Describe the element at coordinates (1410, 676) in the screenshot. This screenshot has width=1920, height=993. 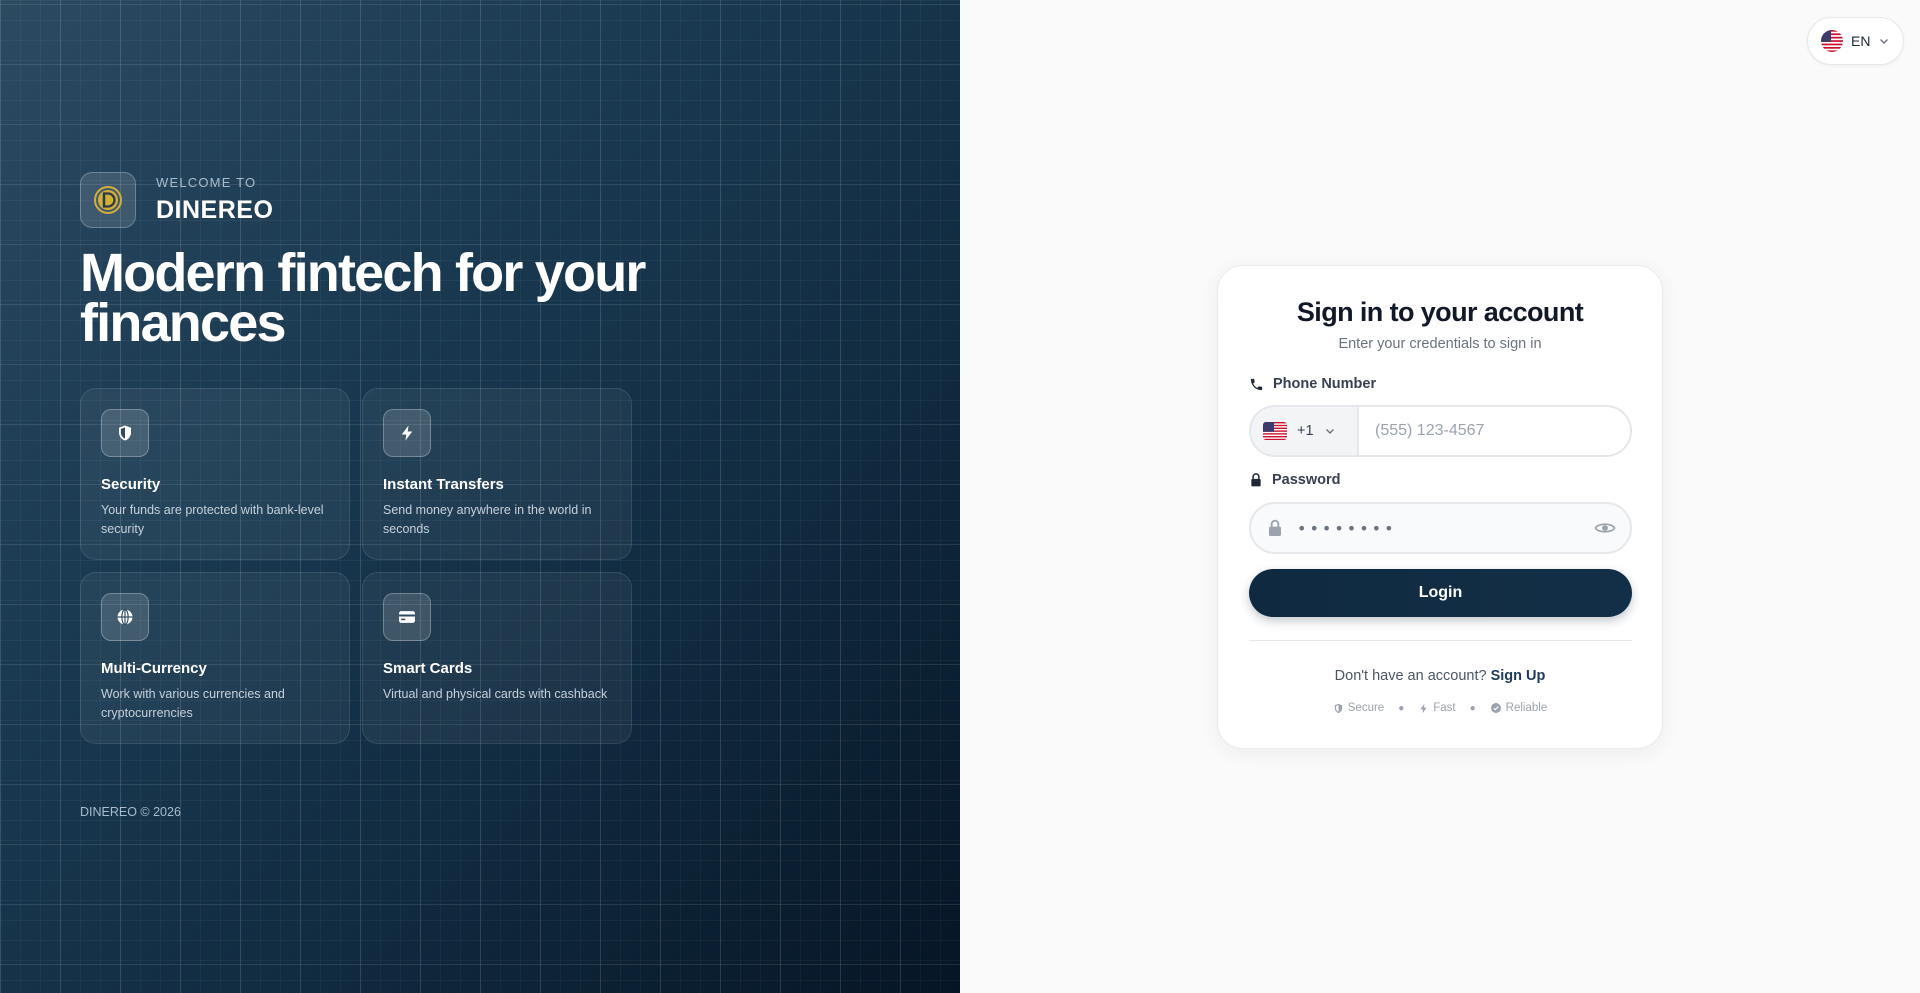
I see `no-account-text: Don't have an account?` at that location.